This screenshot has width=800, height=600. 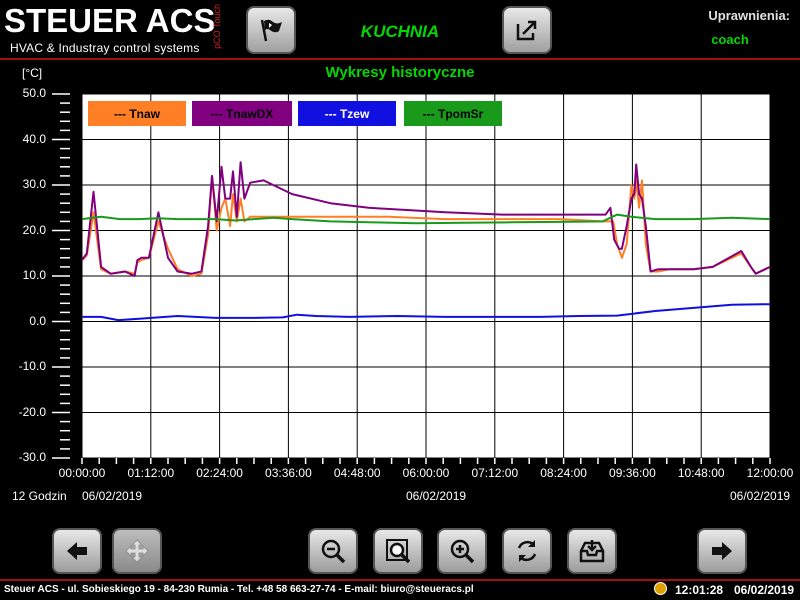 What do you see at coordinates (660, 588) in the screenshot?
I see `clock-icon` at bounding box center [660, 588].